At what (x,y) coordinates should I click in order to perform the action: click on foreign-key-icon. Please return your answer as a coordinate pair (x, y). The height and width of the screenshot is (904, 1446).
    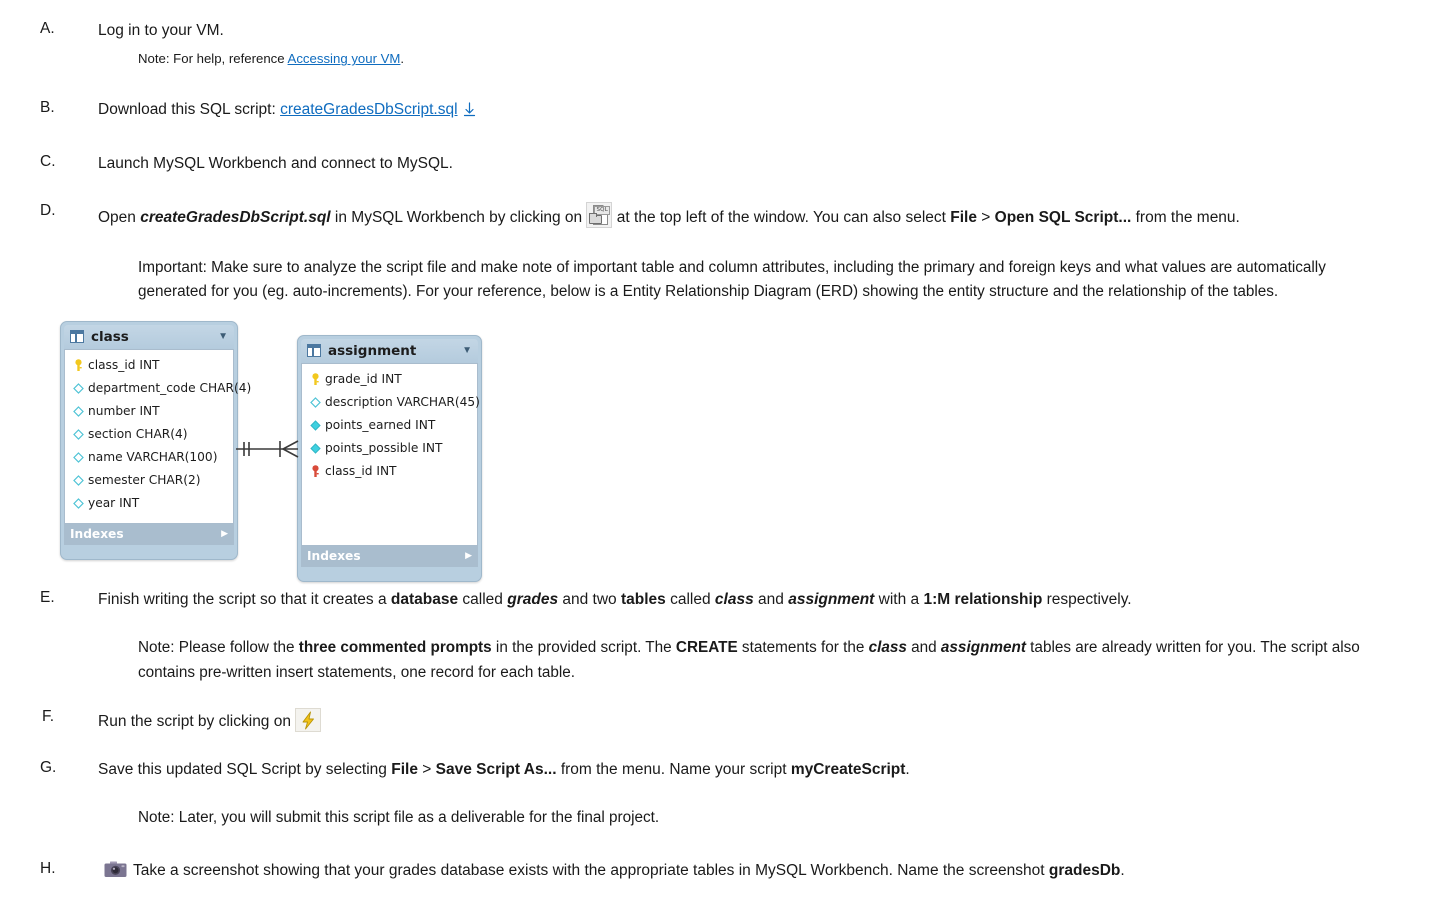
    Looking at the image, I should click on (315, 471).